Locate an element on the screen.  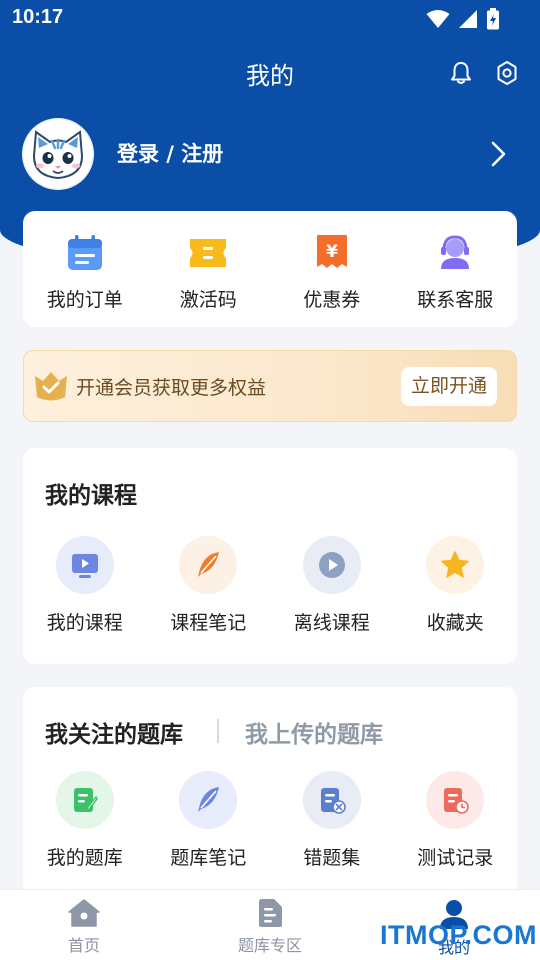
edit-document-icon is located at coordinates (85, 800).